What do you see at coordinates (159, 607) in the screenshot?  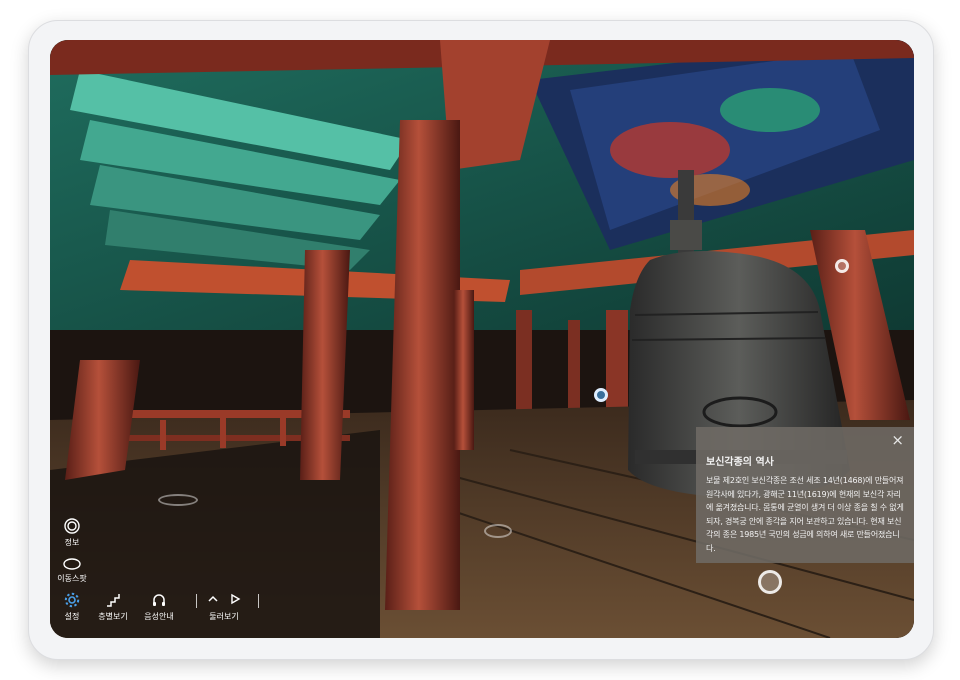 I see `audio-guide-button: 음성안내` at bounding box center [159, 607].